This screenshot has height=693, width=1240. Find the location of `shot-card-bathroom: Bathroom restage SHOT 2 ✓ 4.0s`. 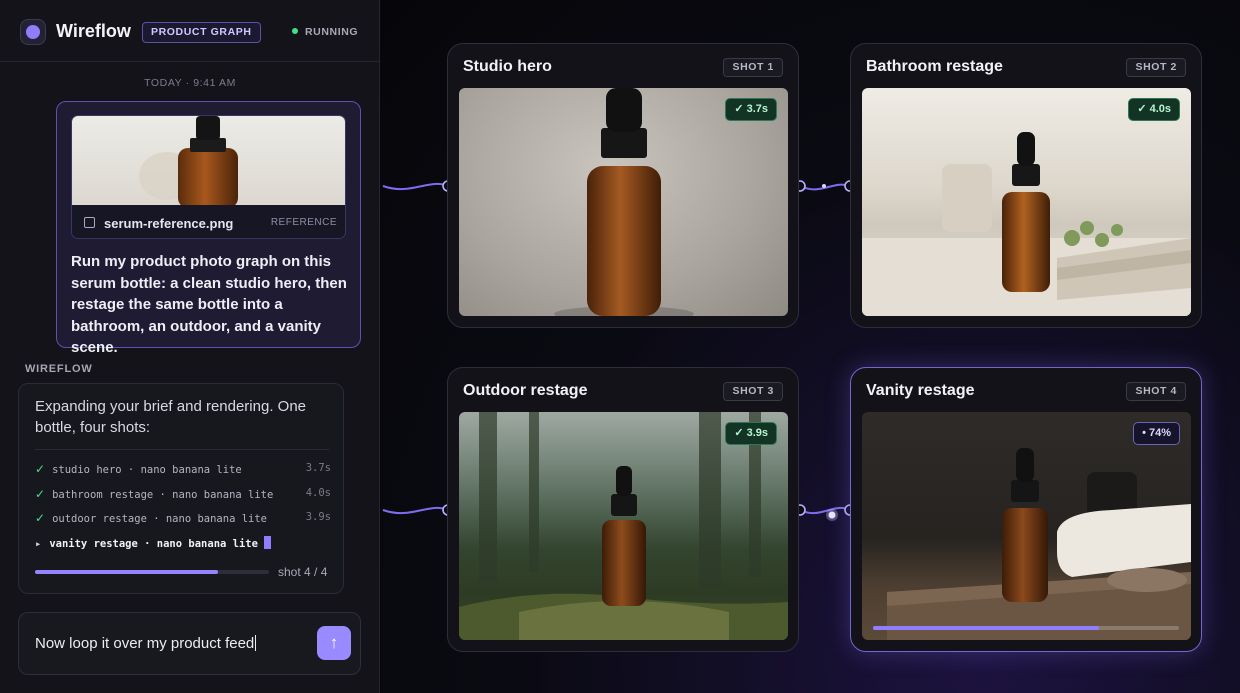

shot-card-bathroom: Bathroom restage SHOT 2 ✓ 4.0s is located at coordinates (1026, 185).